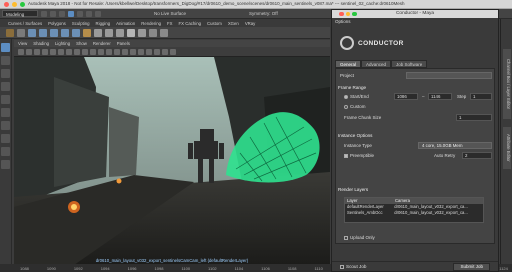 This screenshot has height=272, width=512. What do you see at coordinates (151, 23) in the screenshot?
I see `shelf-tab: Rendering` at bounding box center [151, 23].